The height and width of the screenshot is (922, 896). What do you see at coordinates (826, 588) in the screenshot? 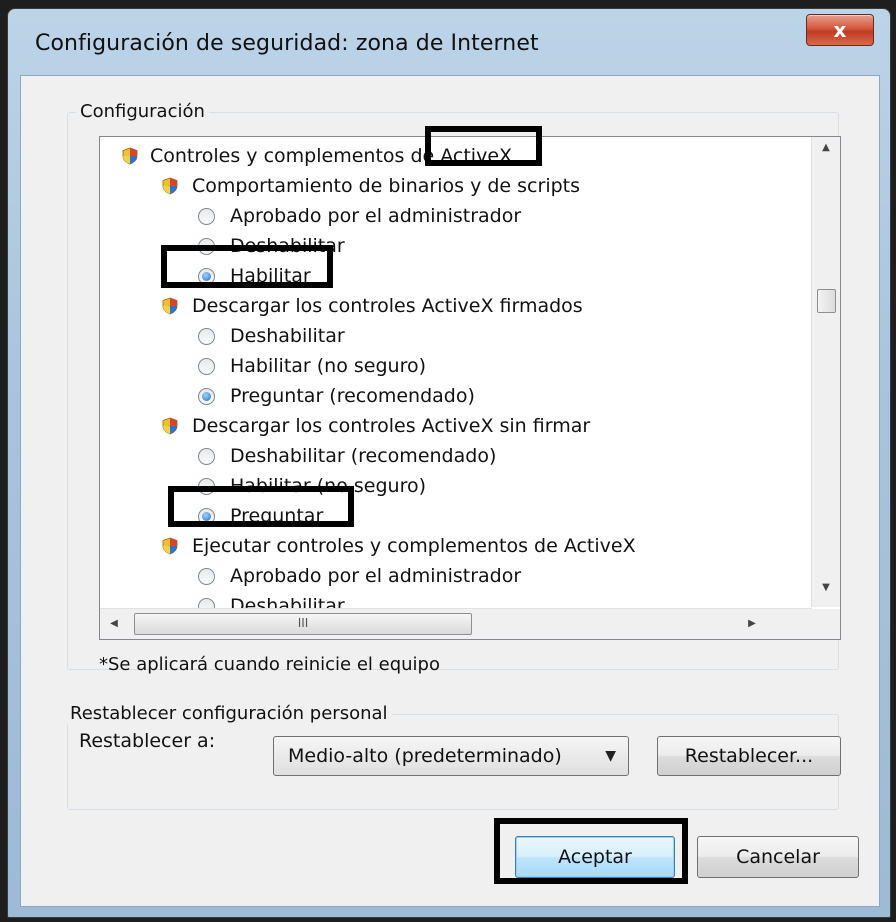
I see `scroll-down-icon: ▼` at bounding box center [826, 588].